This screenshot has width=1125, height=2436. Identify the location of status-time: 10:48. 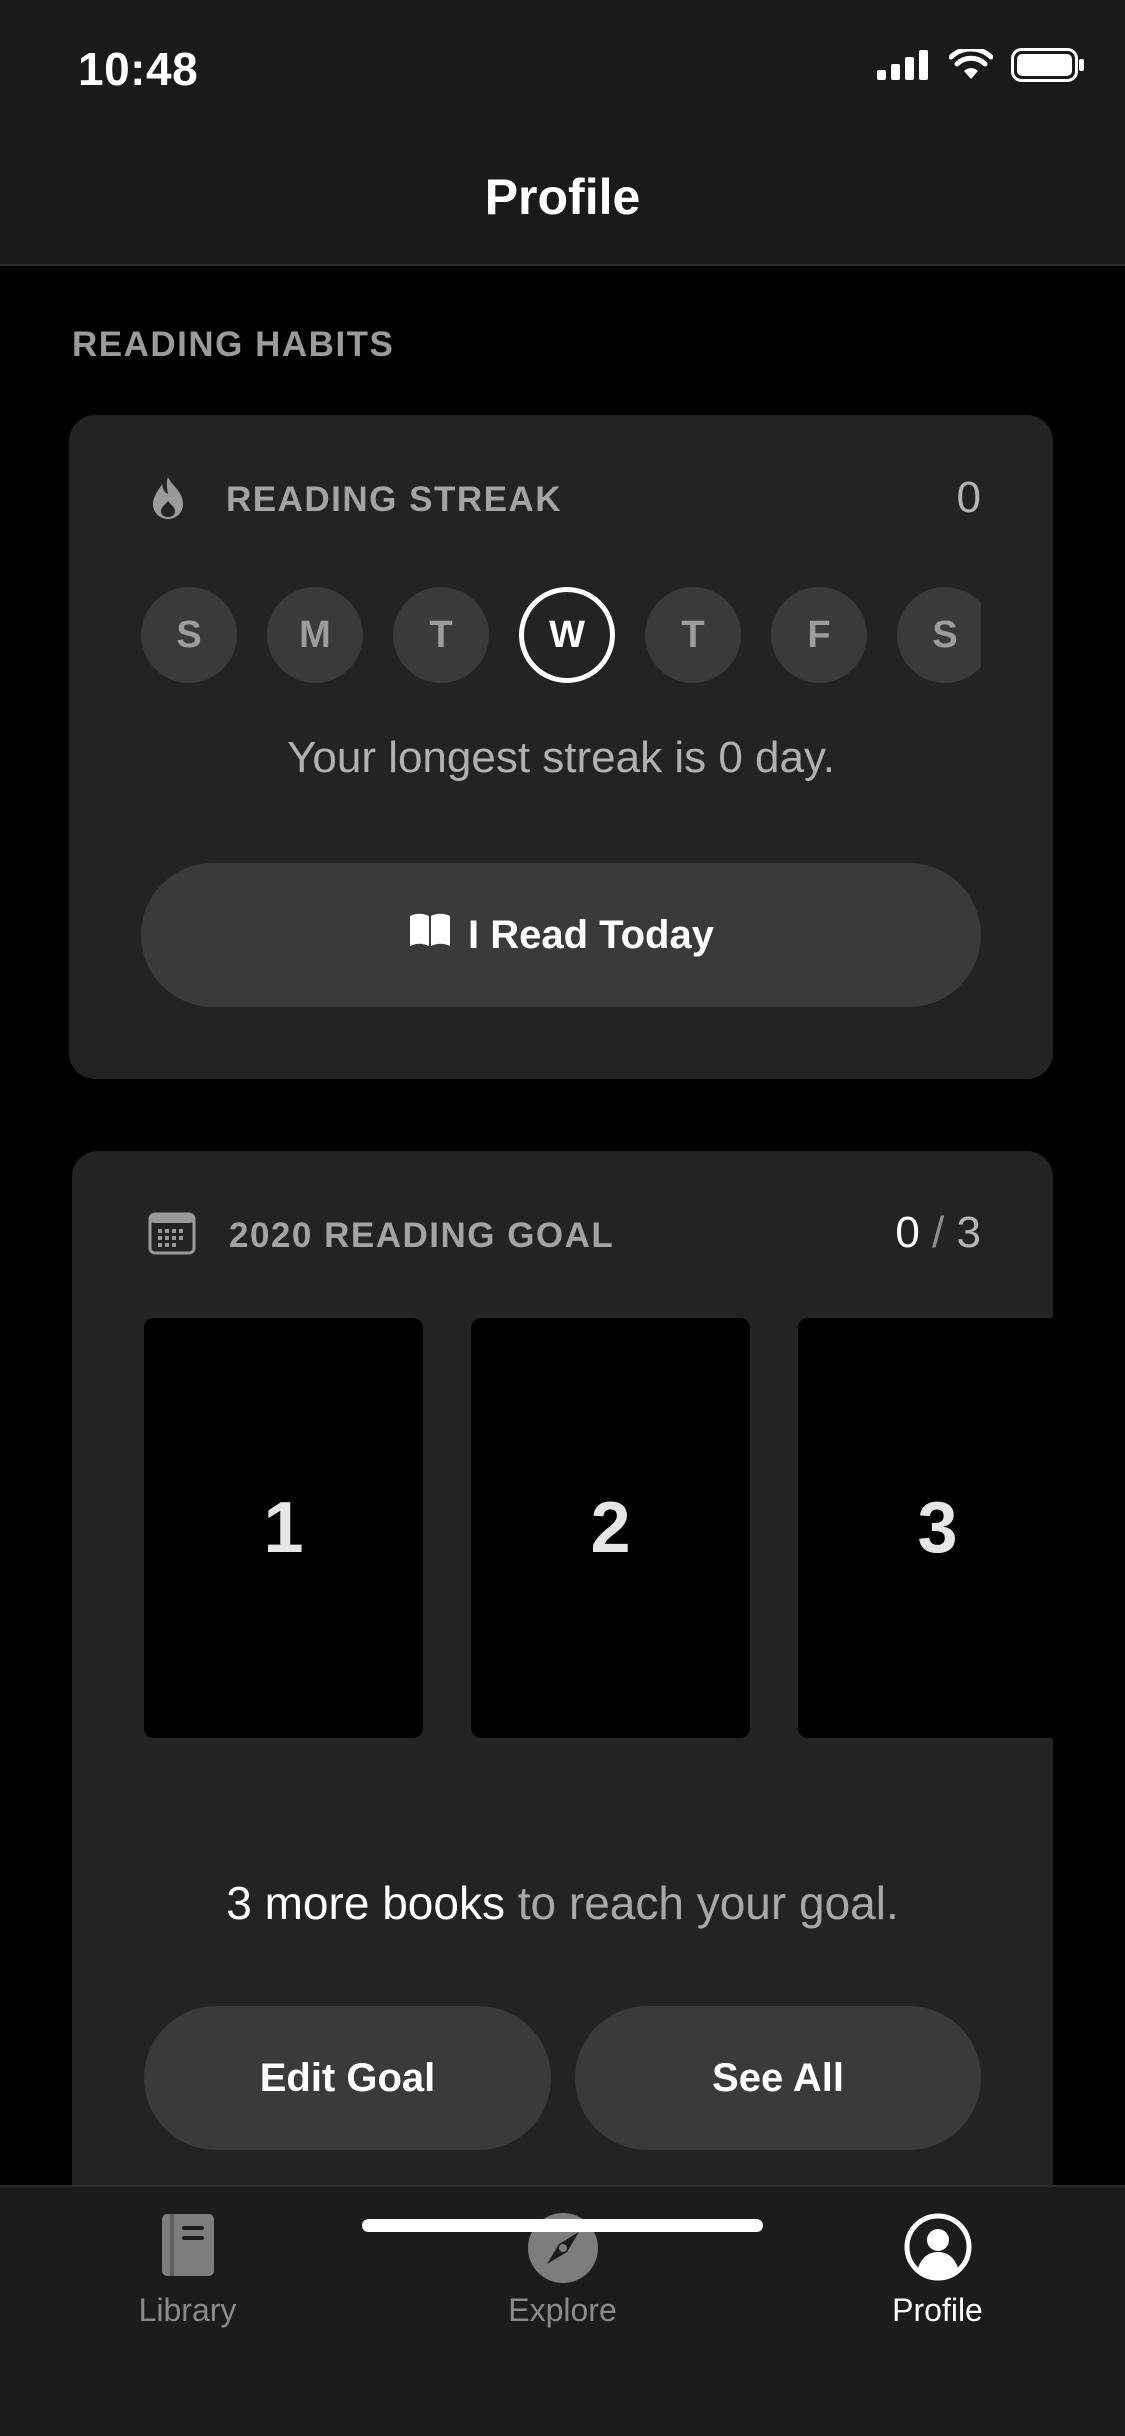
(138, 69).